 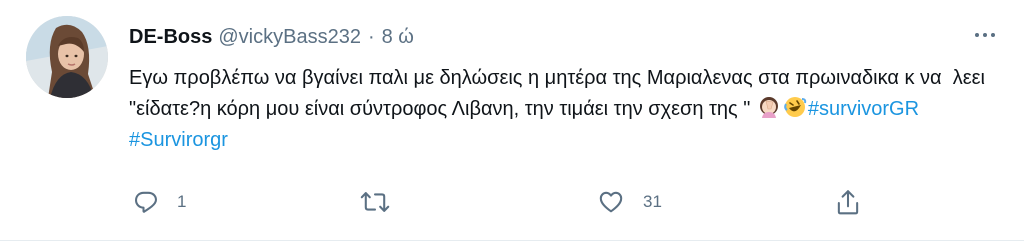 What do you see at coordinates (509, 202) in the screenshot?
I see `tweet-actions: 1 31` at bounding box center [509, 202].